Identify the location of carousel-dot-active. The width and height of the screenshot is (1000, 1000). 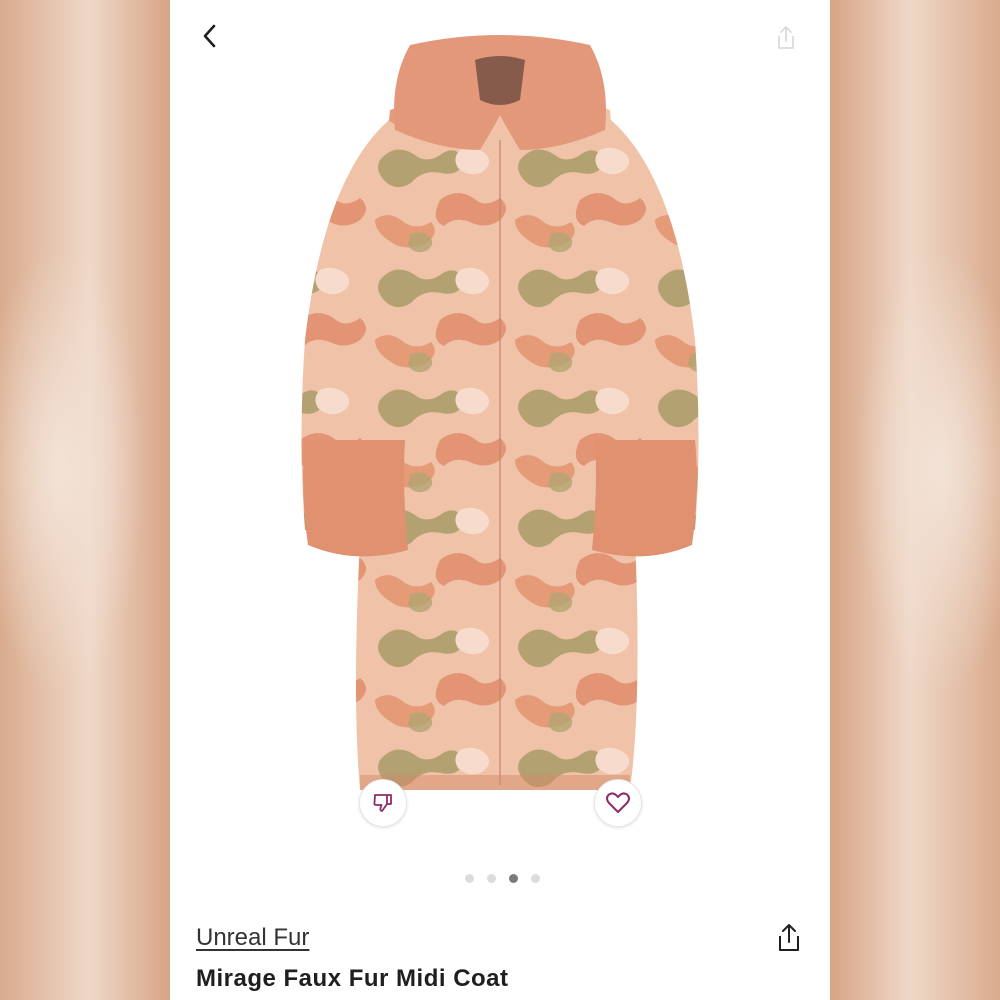
(513, 878).